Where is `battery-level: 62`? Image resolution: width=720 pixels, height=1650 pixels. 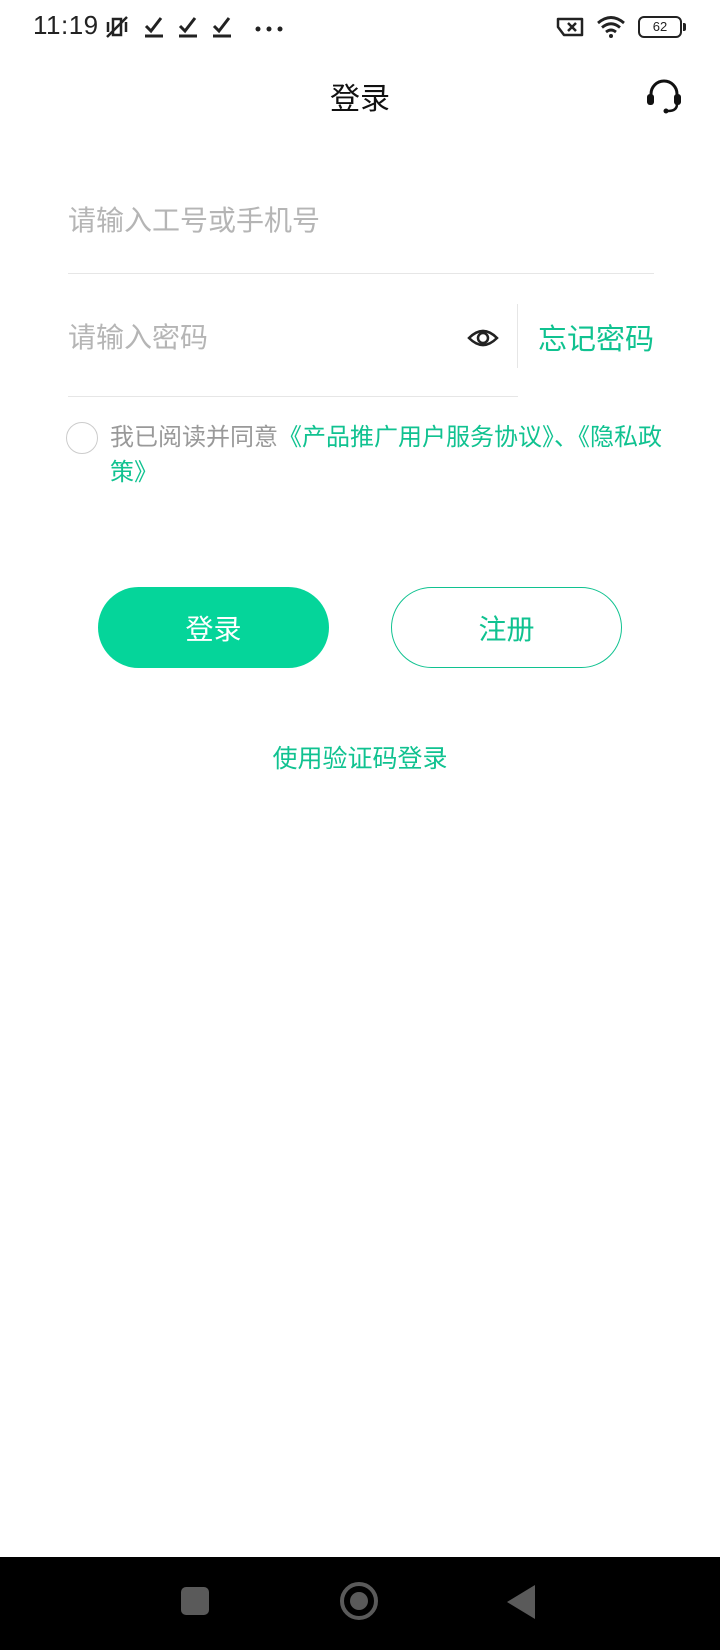 battery-level: 62 is located at coordinates (660, 26).